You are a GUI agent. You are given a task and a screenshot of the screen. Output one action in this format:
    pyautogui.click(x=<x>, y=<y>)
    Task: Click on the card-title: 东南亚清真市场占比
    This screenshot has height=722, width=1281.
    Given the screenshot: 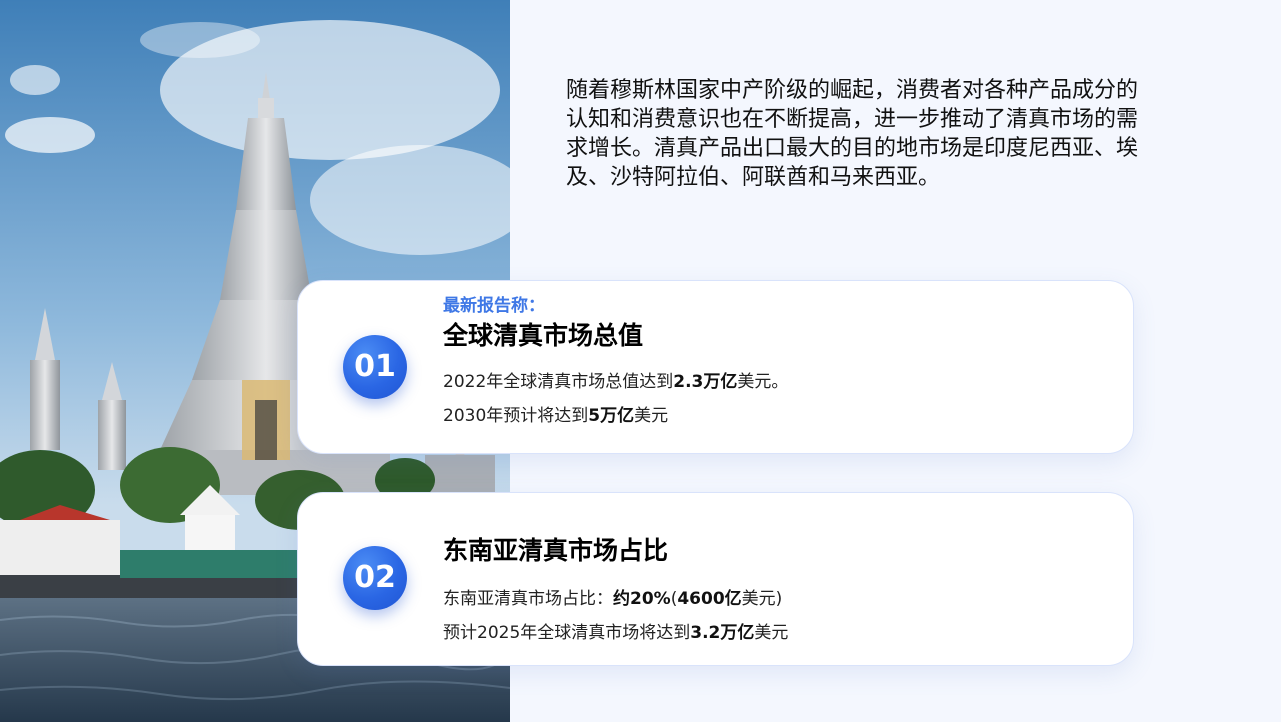 What is the action you would take?
    pyautogui.click(x=556, y=550)
    